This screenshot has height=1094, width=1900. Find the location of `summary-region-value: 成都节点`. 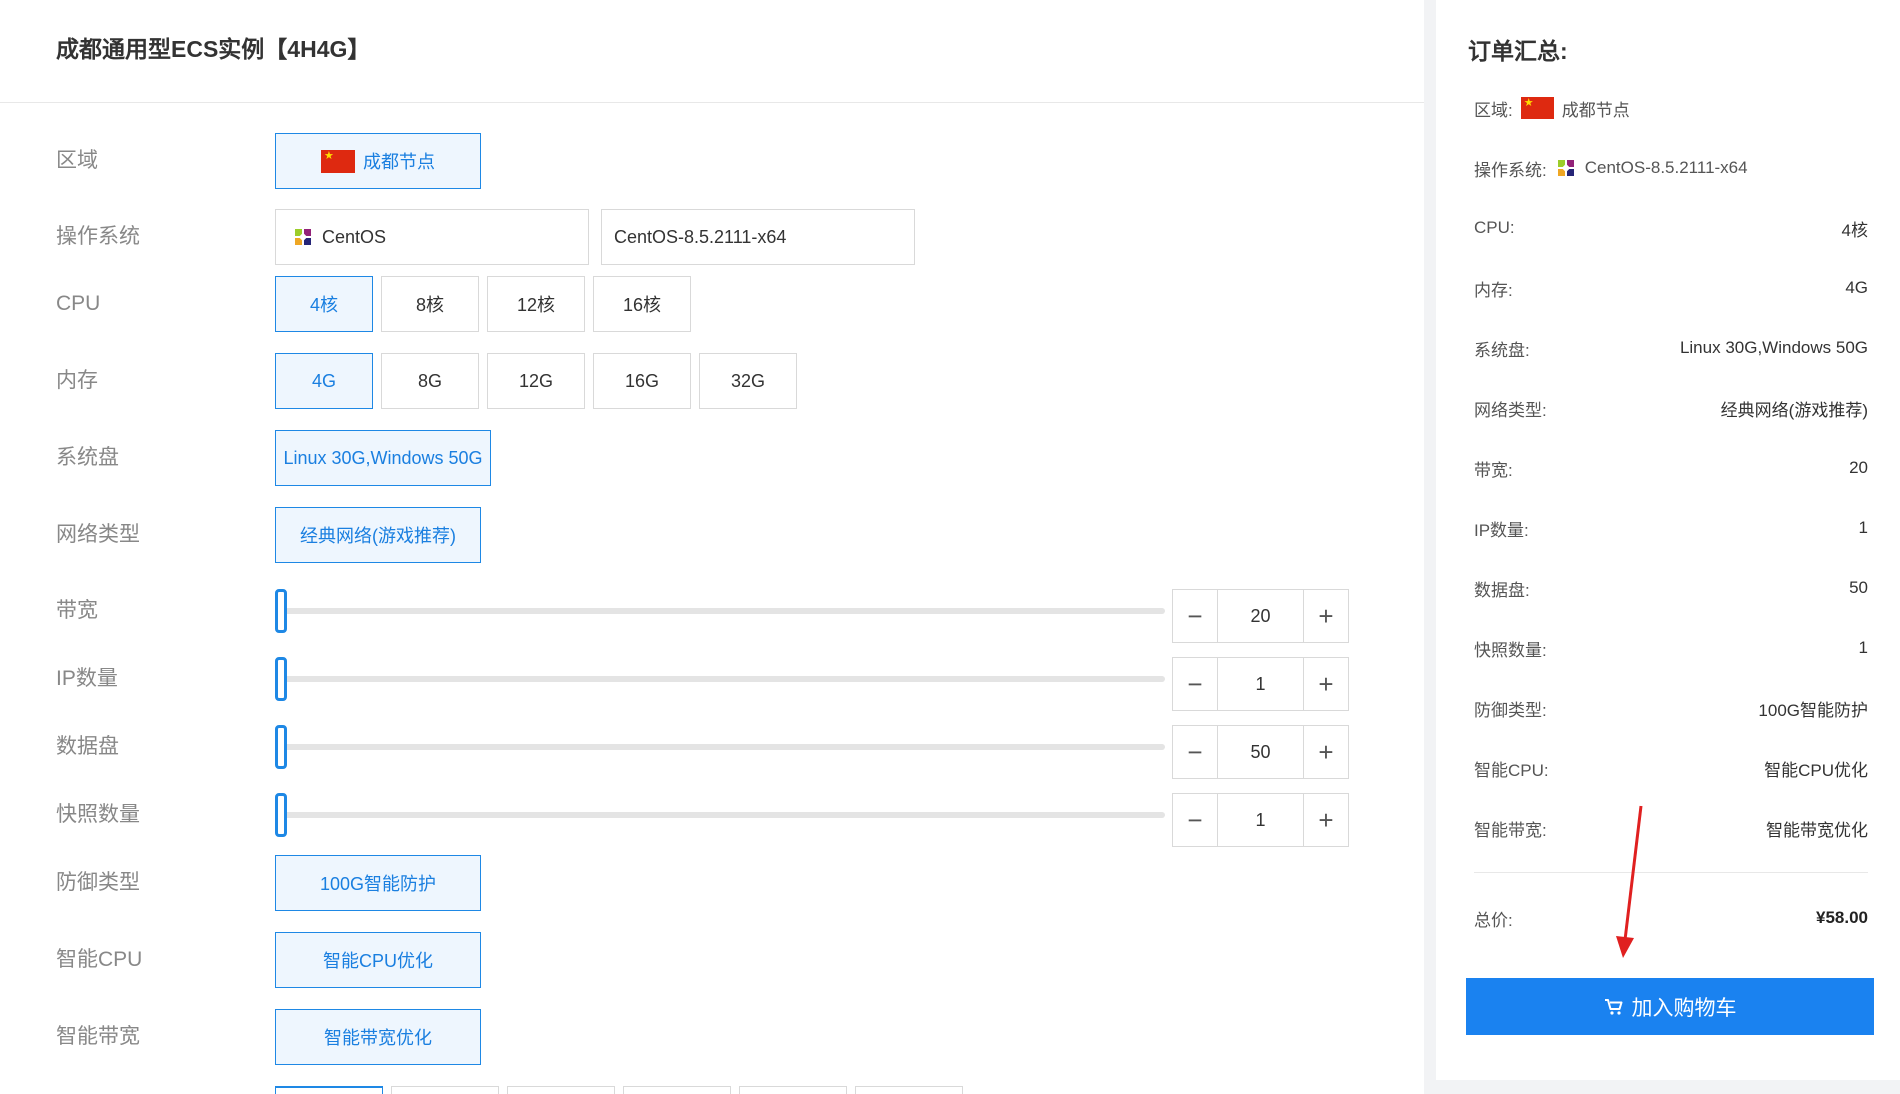

summary-region-value: 成都节点 is located at coordinates (1595, 110).